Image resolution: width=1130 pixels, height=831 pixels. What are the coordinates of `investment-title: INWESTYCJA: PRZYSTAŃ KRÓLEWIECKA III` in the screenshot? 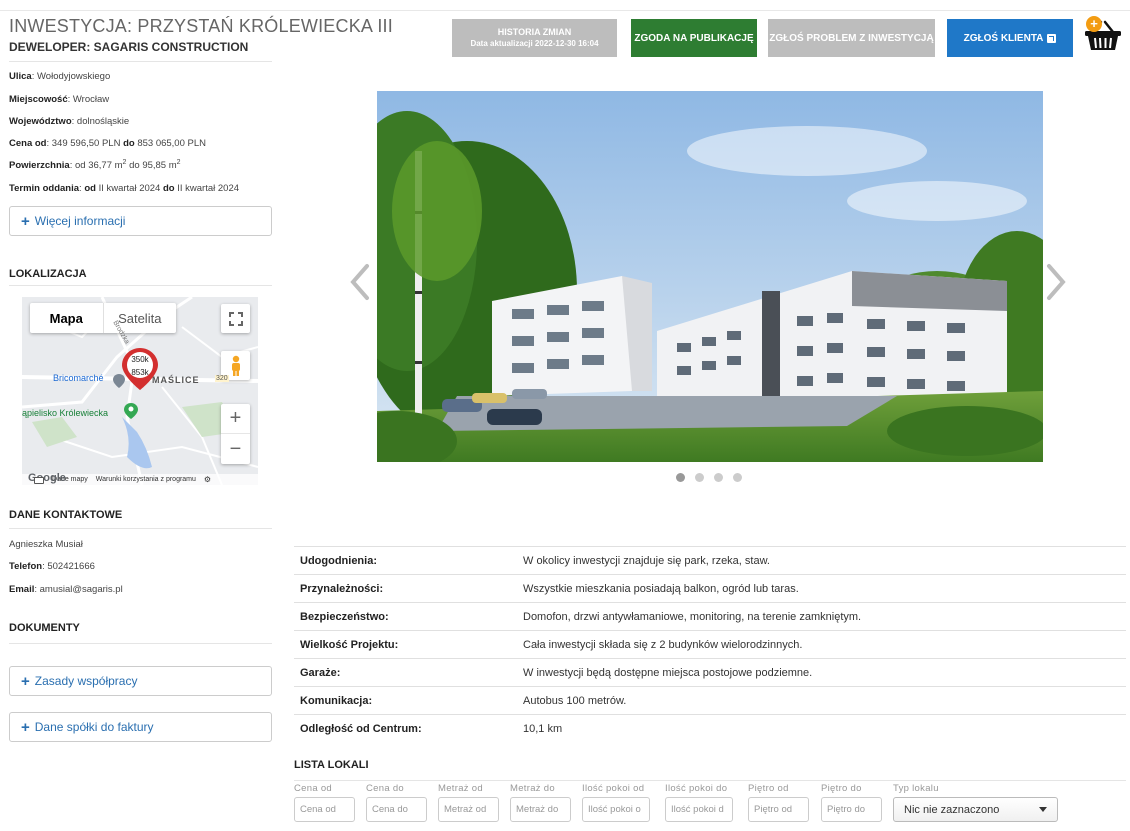 It's located at (201, 26).